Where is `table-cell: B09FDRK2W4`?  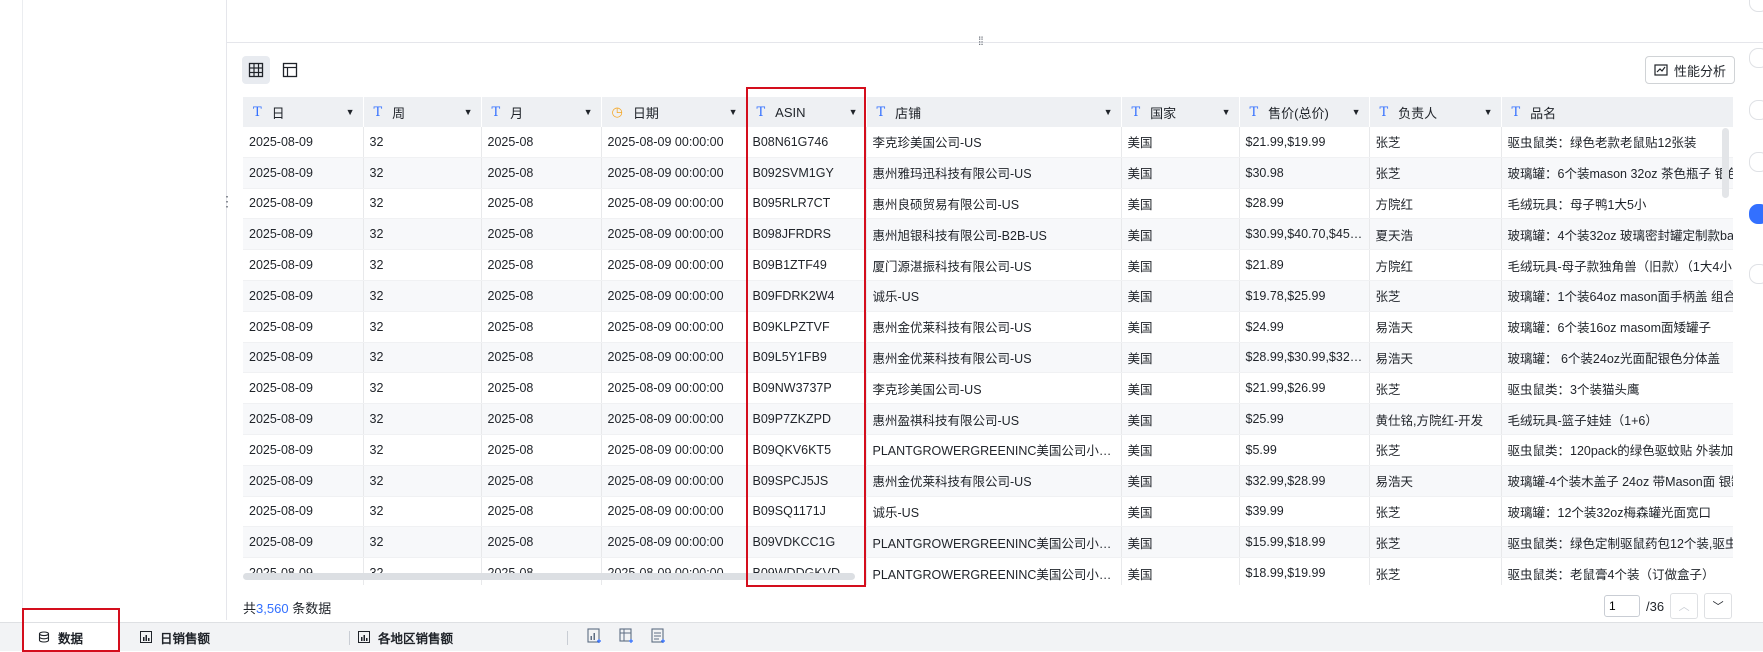
table-cell: B09FDRK2W4 is located at coordinates (806, 296).